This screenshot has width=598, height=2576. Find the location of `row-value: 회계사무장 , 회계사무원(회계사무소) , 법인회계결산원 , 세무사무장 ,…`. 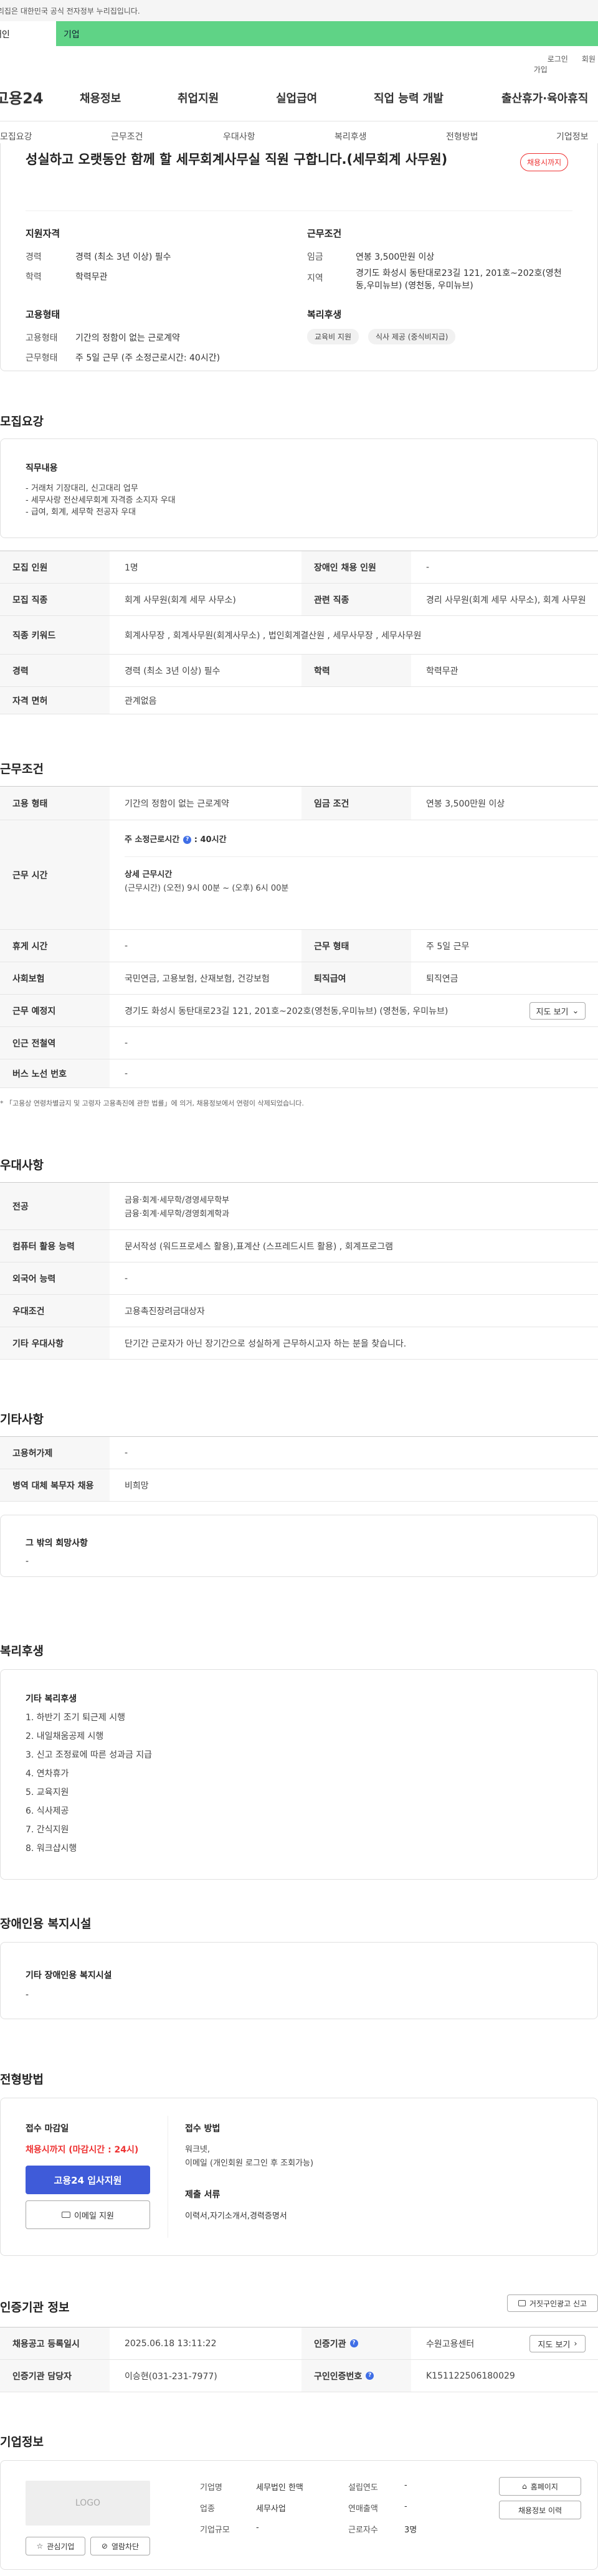

row-value: 회계사무장 , 회계사무원(회계사무소) , 법인회계결산원 , 세무사무장 ,… is located at coordinates (273, 635).